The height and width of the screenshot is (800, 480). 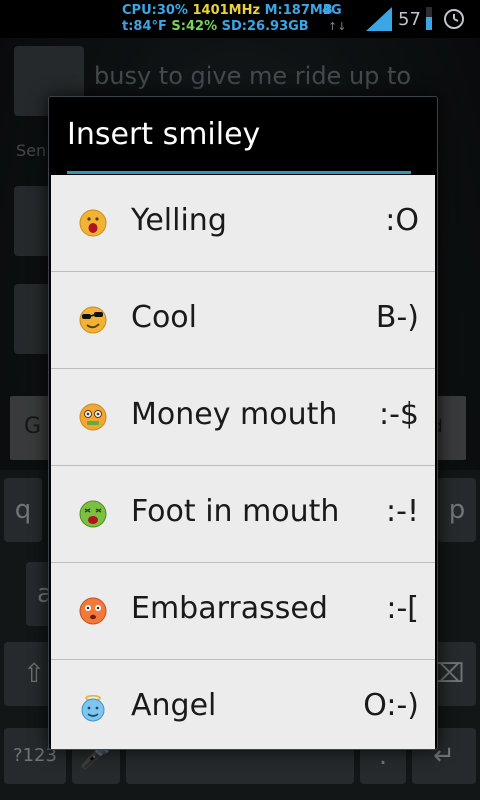 I want to click on smiley-code: :-!, so click(x=402, y=511).